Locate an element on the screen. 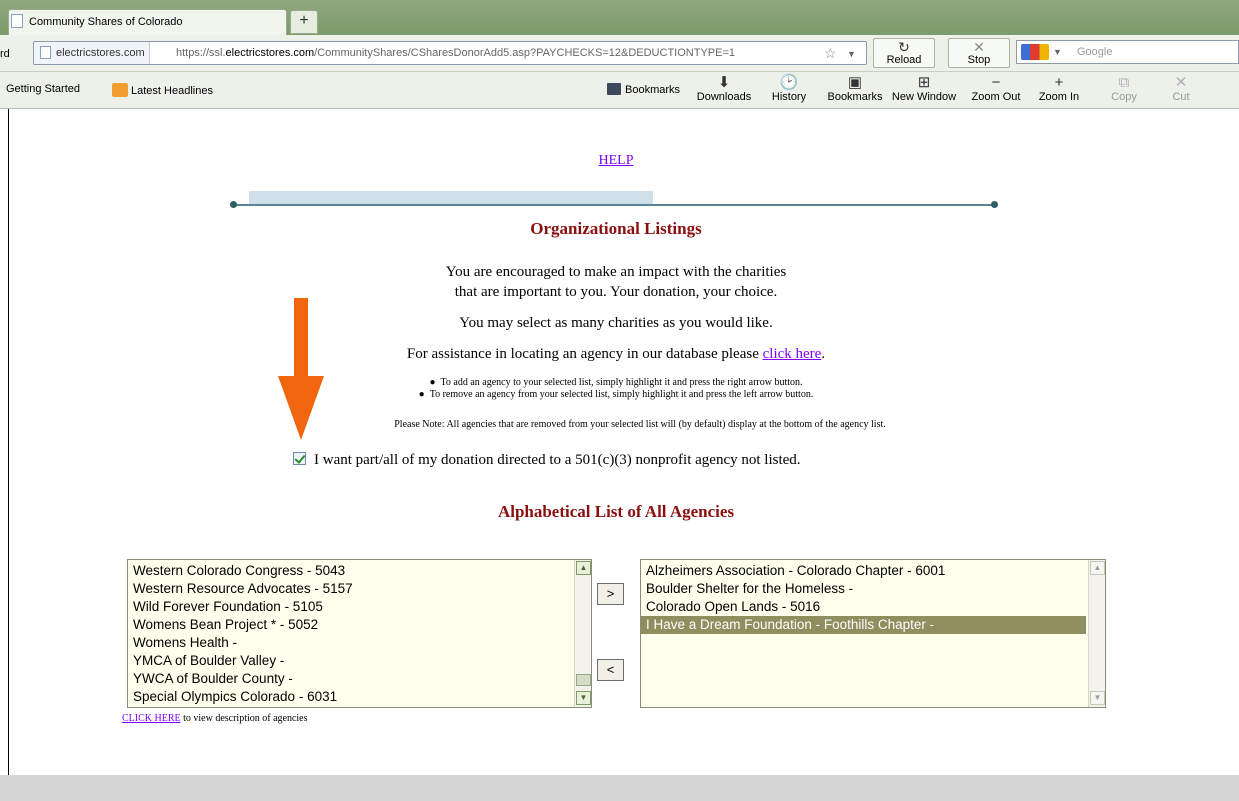 The width and height of the screenshot is (1239, 801). cut-label: Cut is located at coordinates (1181, 97).